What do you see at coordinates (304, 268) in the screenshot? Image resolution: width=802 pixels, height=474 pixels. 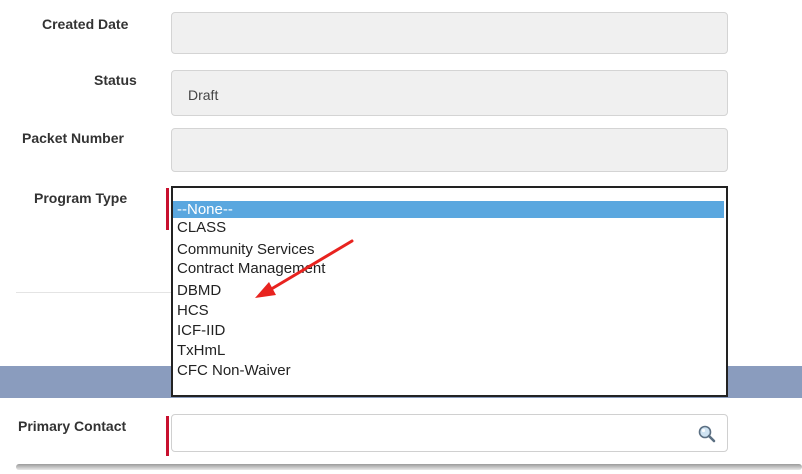 I see `annotation-arrow-icon` at bounding box center [304, 268].